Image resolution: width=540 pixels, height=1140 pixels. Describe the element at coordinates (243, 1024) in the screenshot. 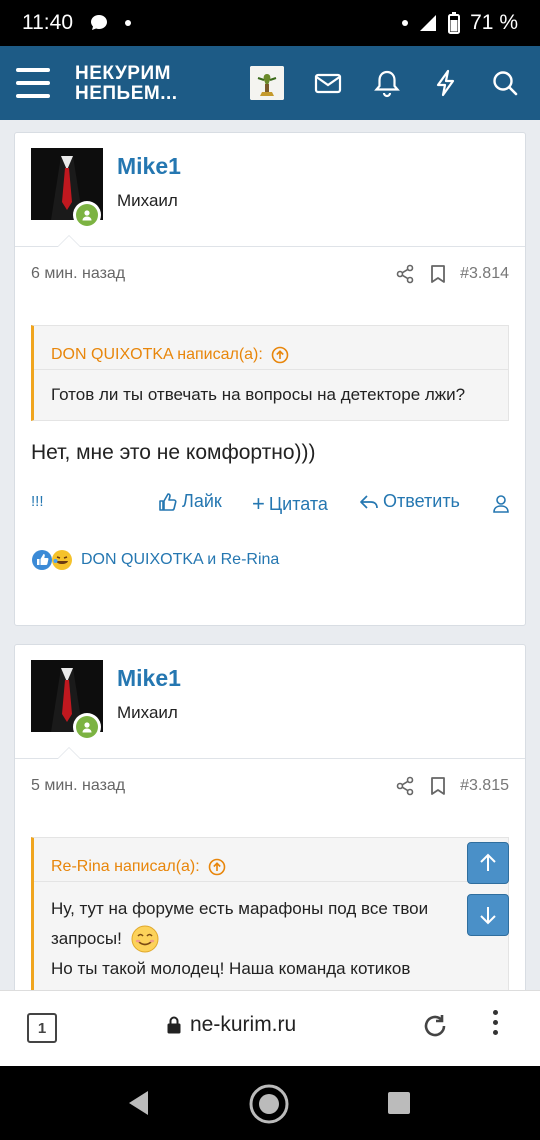

I see `url-text: ne-kurim.ru` at that location.